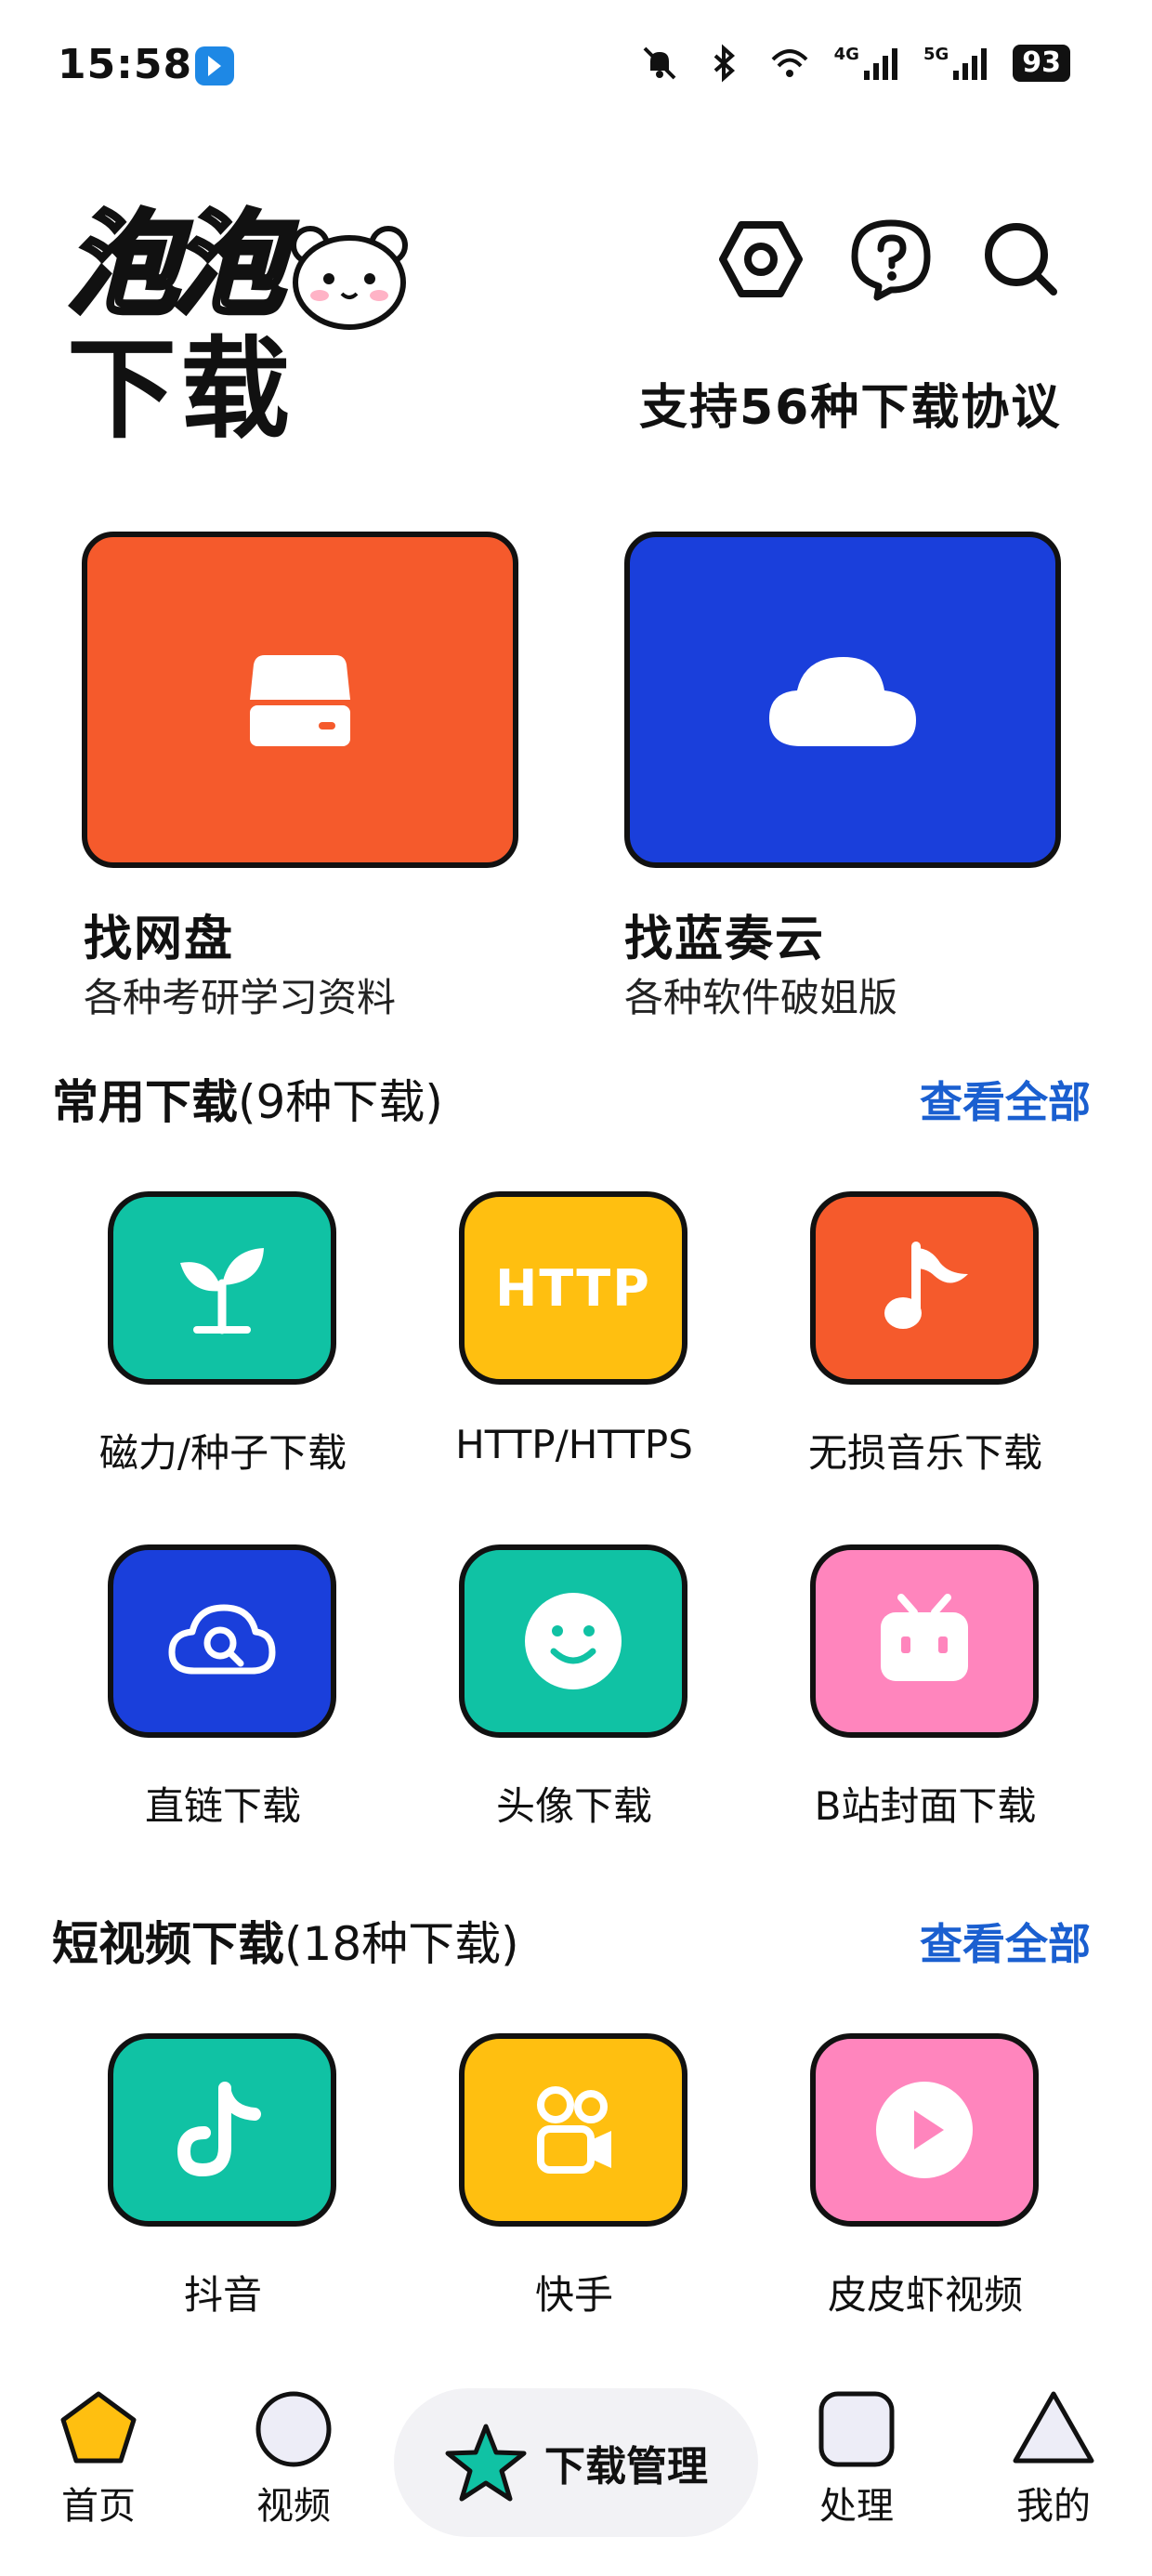 The image size is (1152, 2576). Describe the element at coordinates (98, 2506) in the screenshot. I see `nav-home-label: 首页` at that location.